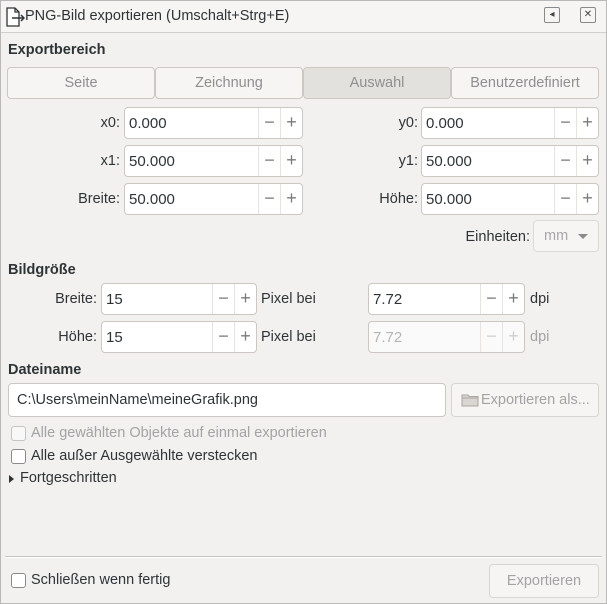  I want to click on image-height-label: Höhe:, so click(77, 337).